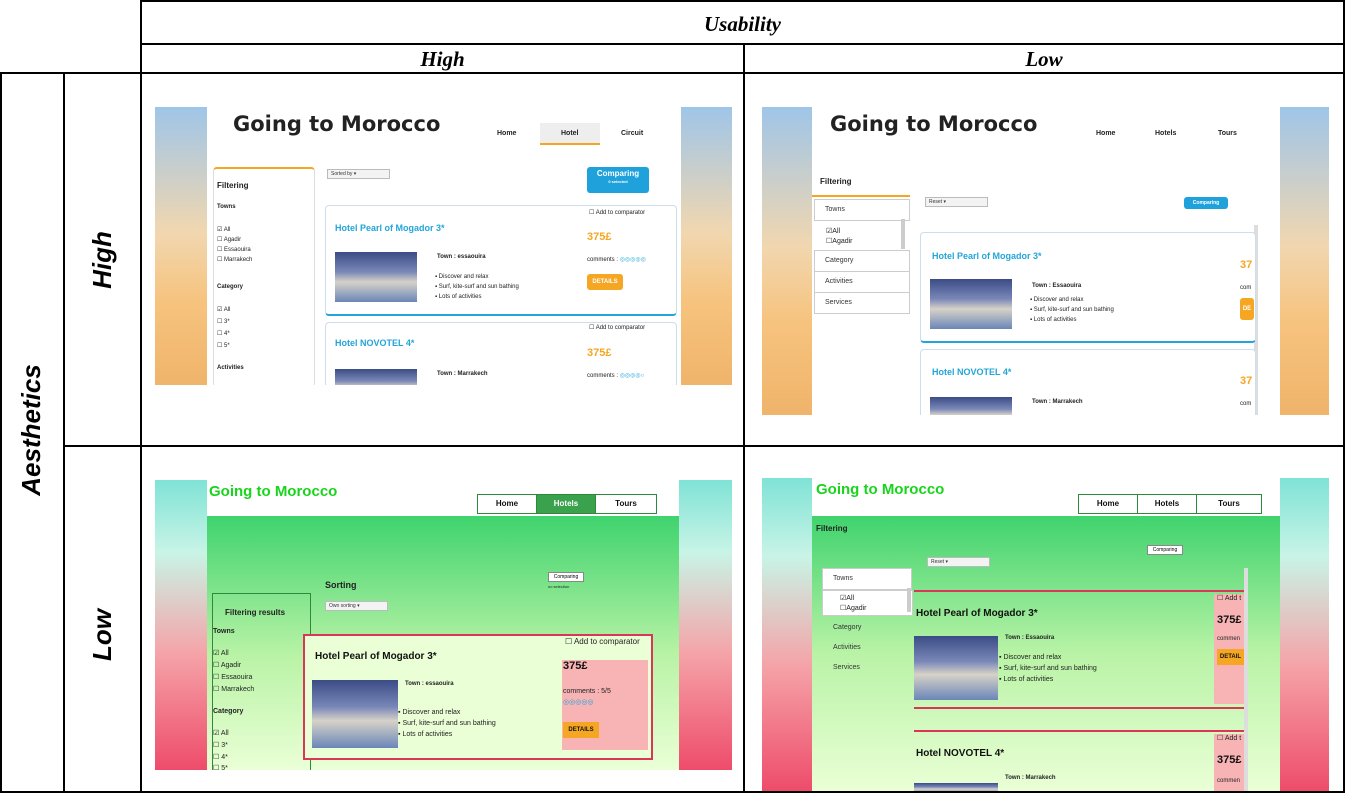 The width and height of the screenshot is (1345, 793). Describe the element at coordinates (1246, 381) in the screenshot. I see `hotel-price: 37` at that location.